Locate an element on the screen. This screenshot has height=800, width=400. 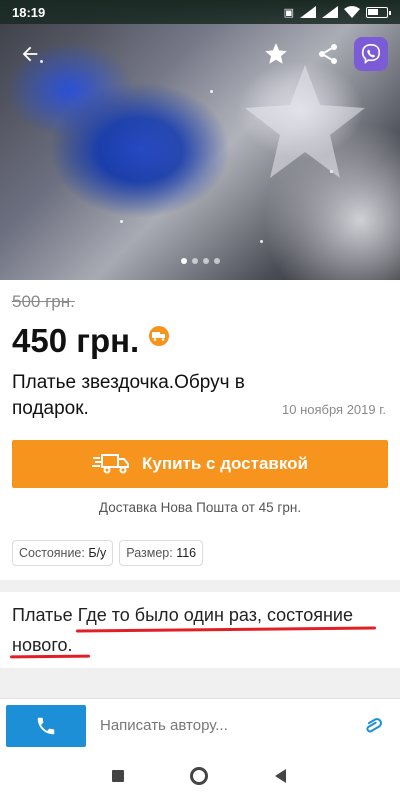
gallery-indicator is located at coordinates (200, 261).